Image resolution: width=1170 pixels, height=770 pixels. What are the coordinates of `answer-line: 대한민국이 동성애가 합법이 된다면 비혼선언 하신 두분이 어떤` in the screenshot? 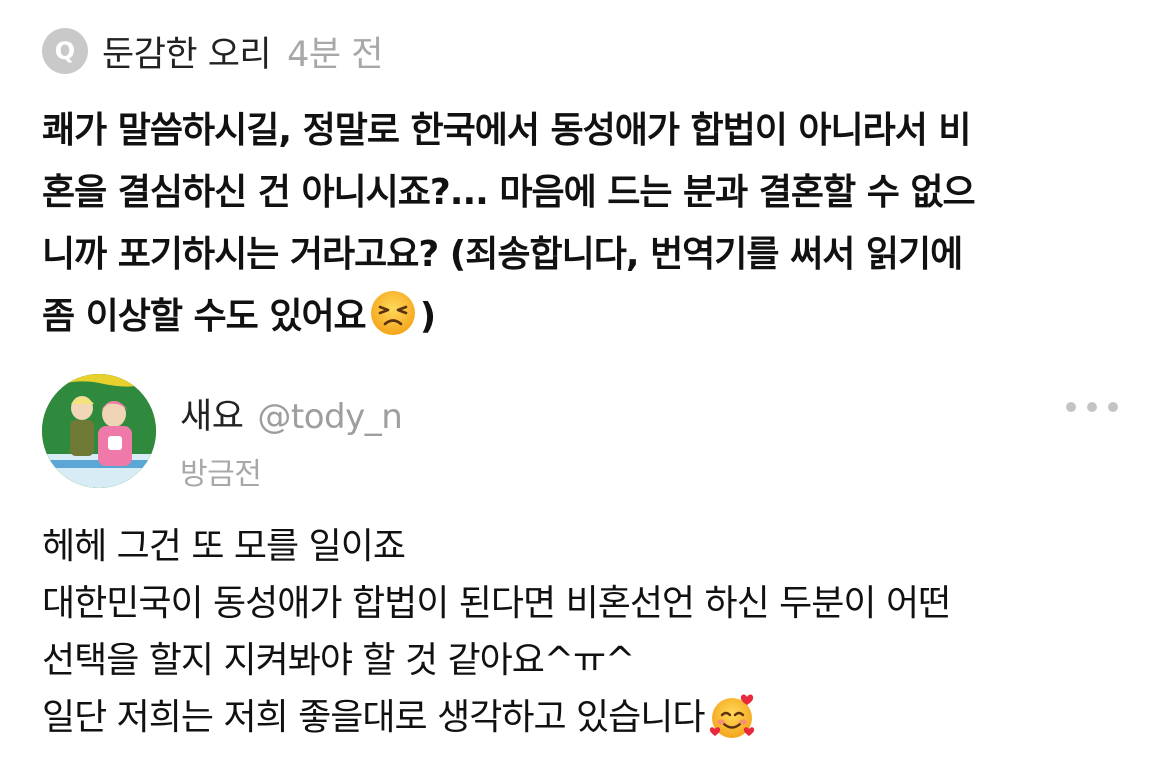 It's located at (496, 603).